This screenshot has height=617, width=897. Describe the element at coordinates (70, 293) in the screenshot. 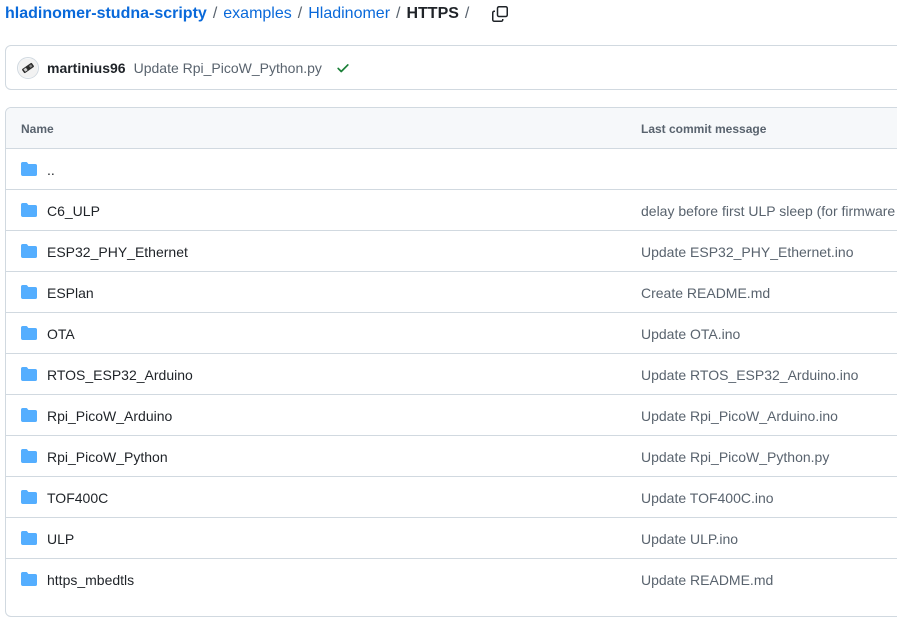

I see `row-folder-name: ESPlan` at that location.